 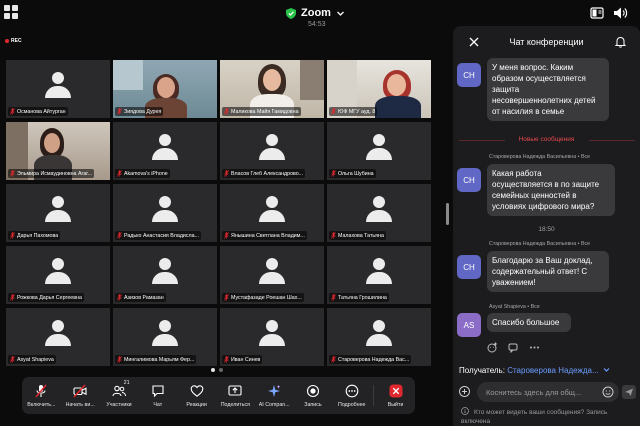 I want to click on toolbar-label: Выйти, so click(x=395, y=405).